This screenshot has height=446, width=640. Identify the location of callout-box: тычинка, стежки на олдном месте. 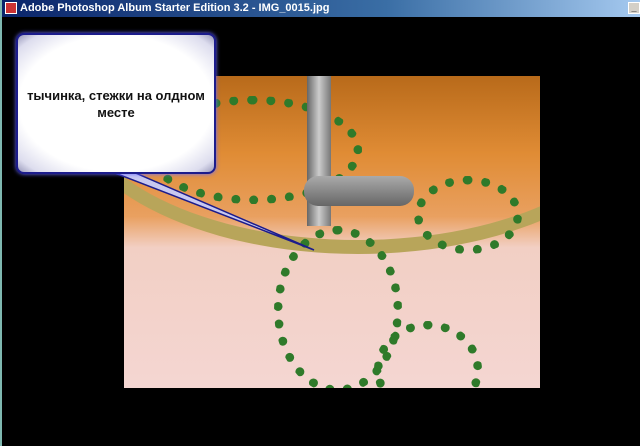
(116, 103).